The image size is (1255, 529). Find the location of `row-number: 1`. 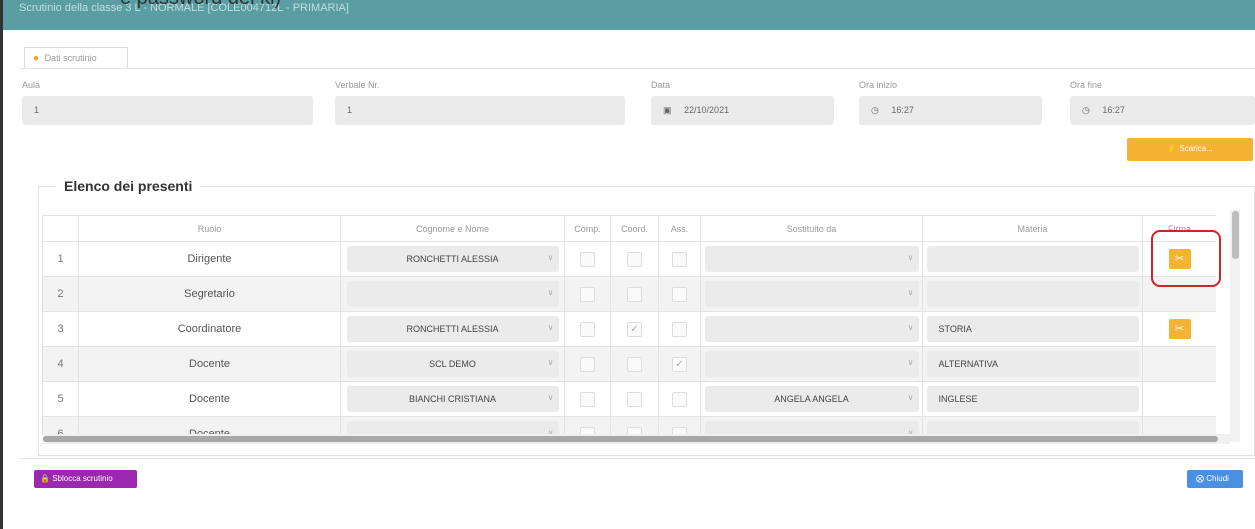

row-number: 1 is located at coordinates (60, 259).